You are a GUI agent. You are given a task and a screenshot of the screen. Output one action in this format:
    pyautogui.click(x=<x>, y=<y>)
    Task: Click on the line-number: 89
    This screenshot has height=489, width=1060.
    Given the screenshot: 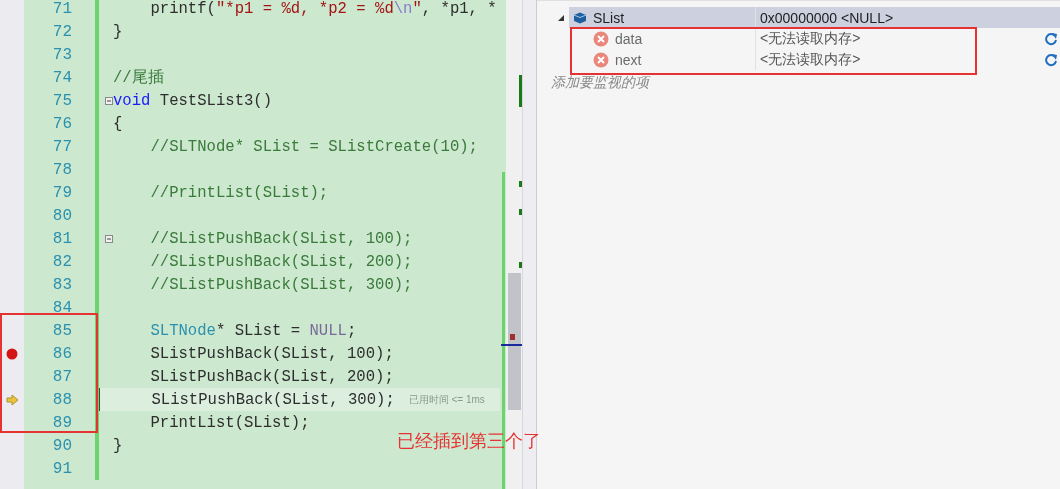 What is the action you would take?
    pyautogui.click(x=61, y=422)
    